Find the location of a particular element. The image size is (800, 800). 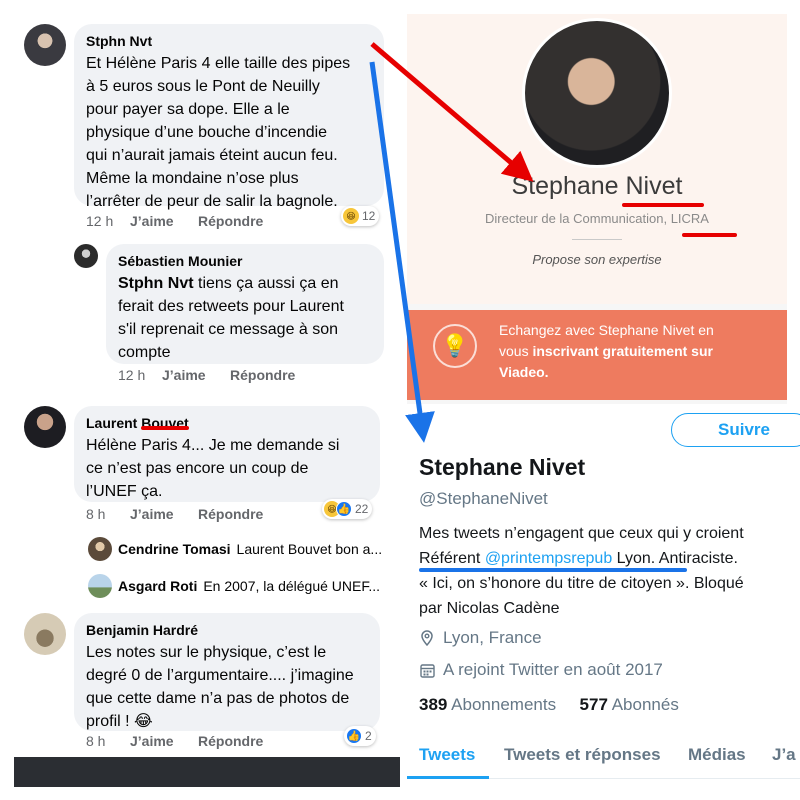

tab-media: Médias is located at coordinates (717, 755).